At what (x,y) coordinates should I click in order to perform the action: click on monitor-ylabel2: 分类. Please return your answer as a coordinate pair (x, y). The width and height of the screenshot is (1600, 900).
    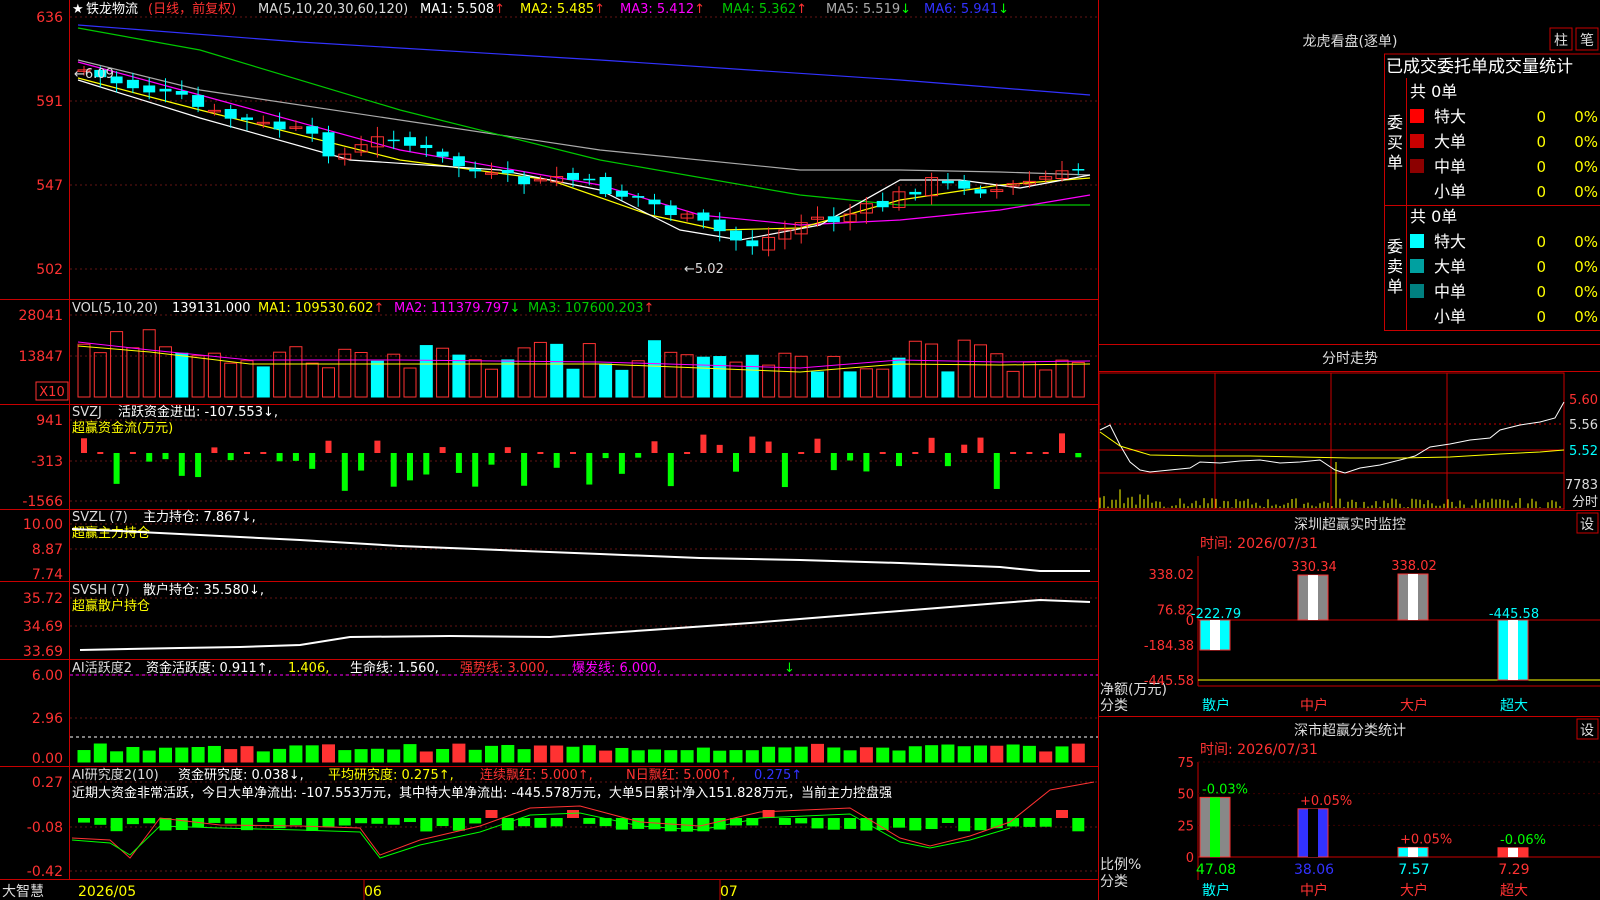
    Looking at the image, I should click on (1114, 706).